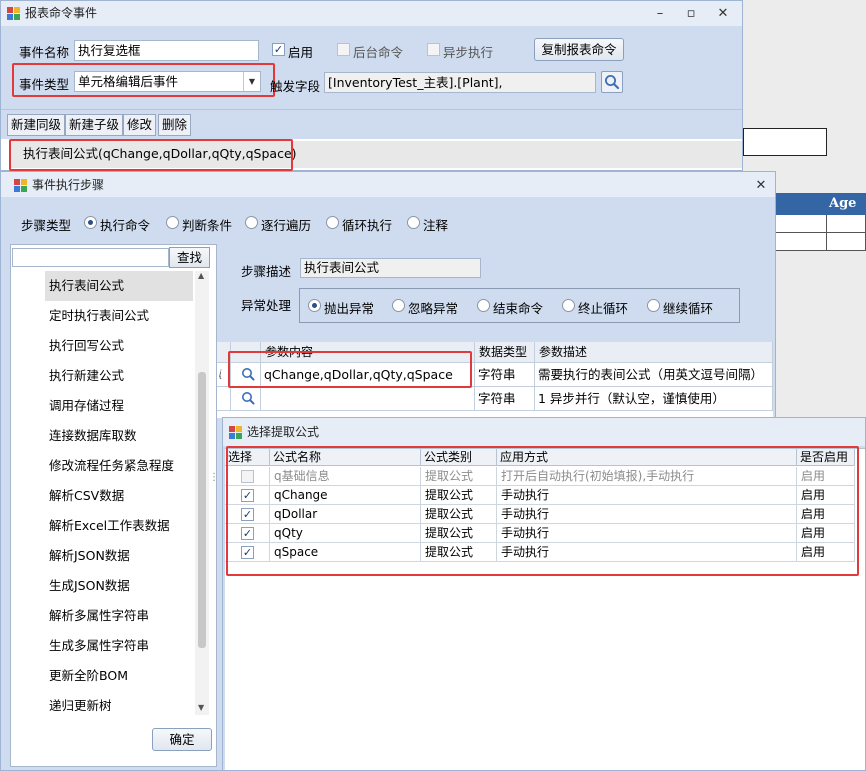 The height and width of the screenshot is (771, 866). Describe the element at coordinates (413, 222) in the screenshot. I see `step-type-radio-comment` at that location.